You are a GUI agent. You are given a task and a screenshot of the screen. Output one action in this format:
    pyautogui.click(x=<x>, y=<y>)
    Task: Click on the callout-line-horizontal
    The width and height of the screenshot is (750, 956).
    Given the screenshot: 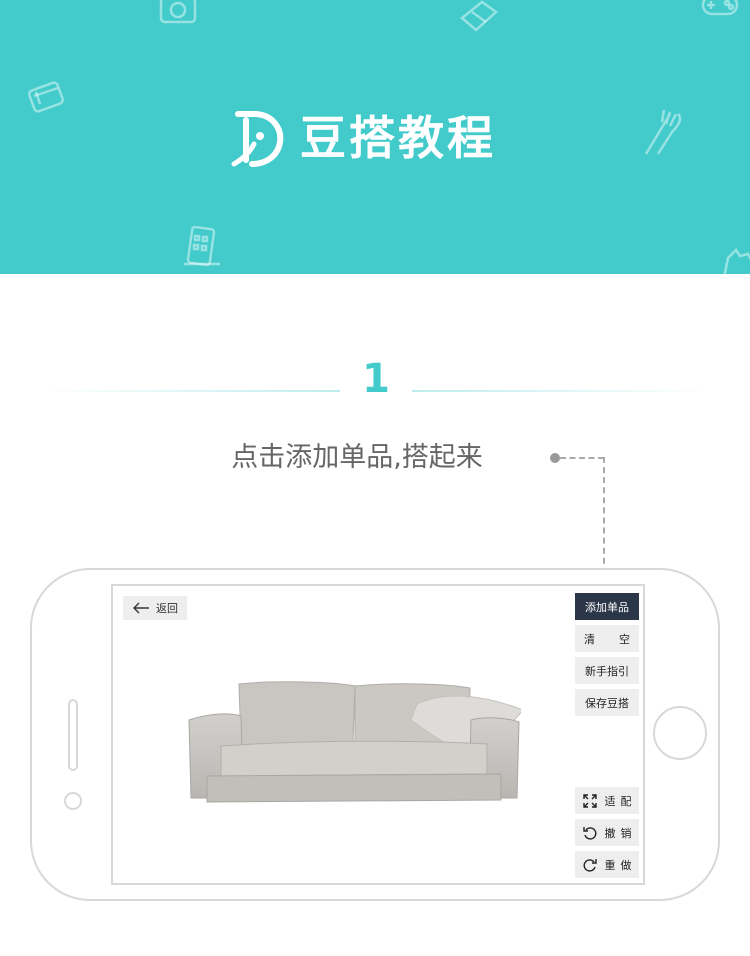 What is the action you would take?
    pyautogui.click(x=582, y=458)
    